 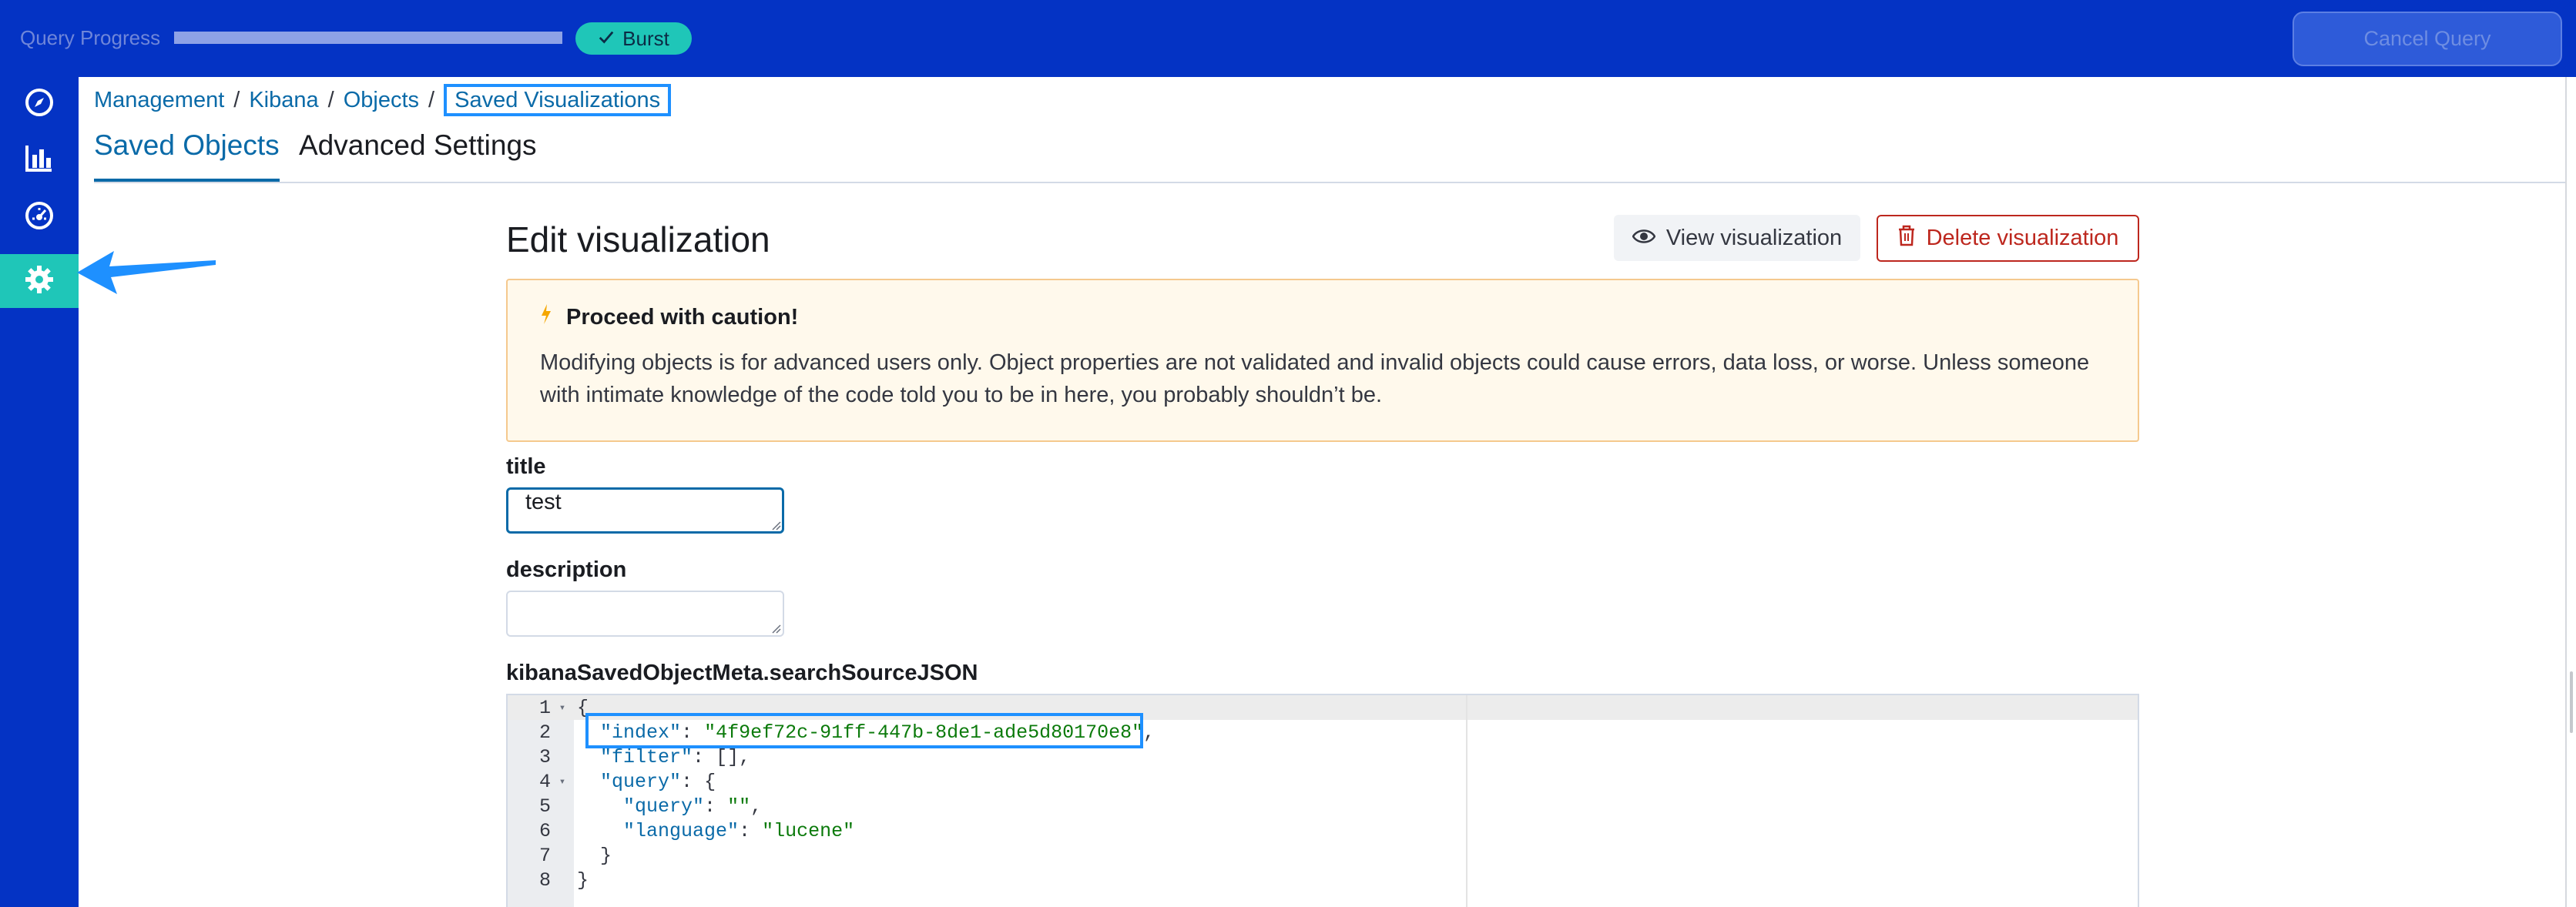 I want to click on code-text: "language": "lucene", so click(x=714, y=831).